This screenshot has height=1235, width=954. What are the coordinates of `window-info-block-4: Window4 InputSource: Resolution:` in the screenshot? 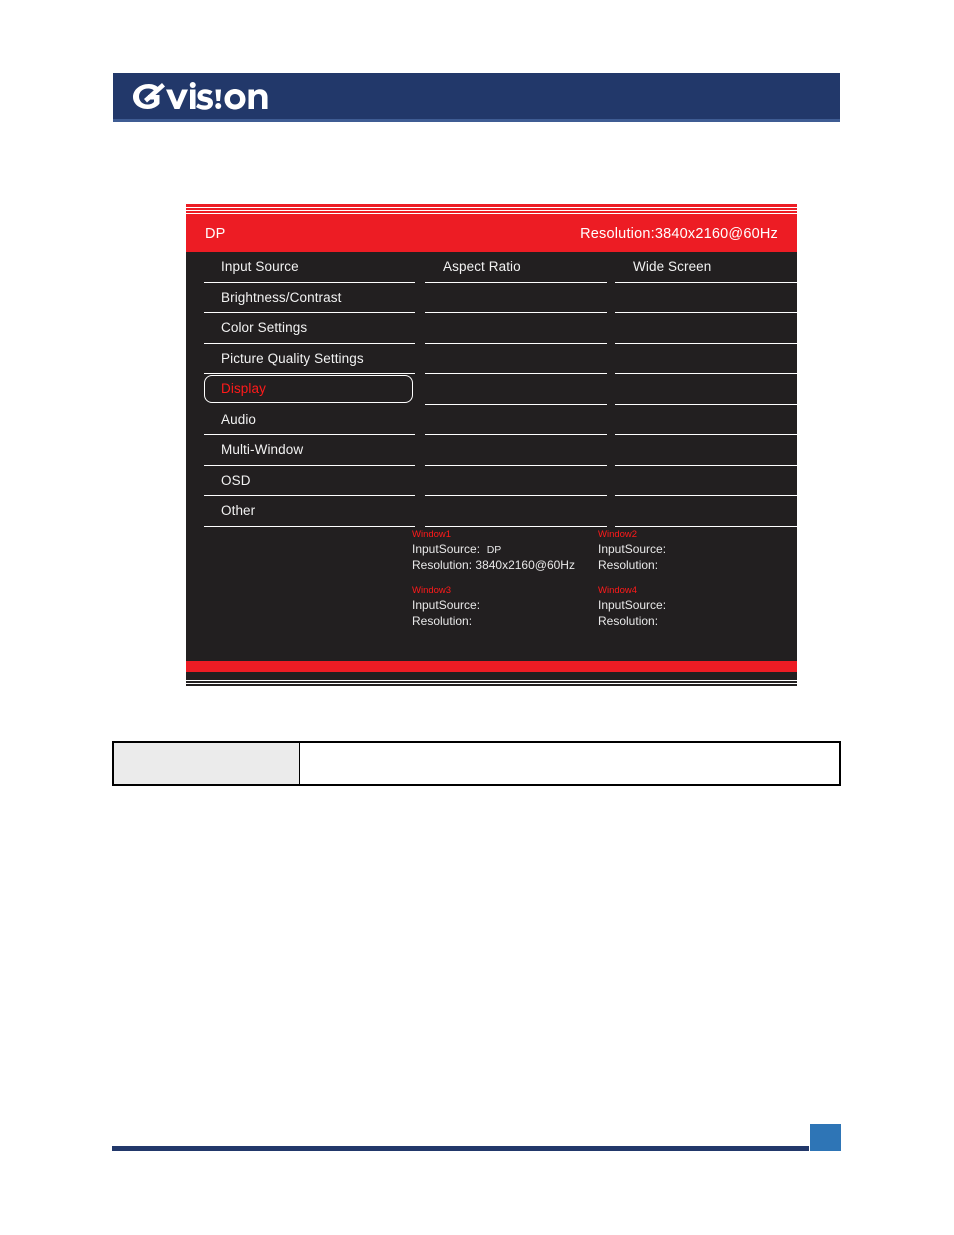 It's located at (691, 606).